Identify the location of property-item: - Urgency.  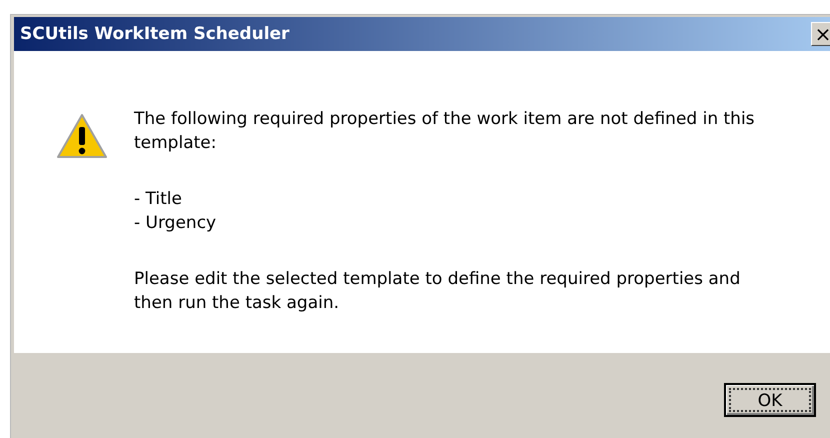
(176, 223).